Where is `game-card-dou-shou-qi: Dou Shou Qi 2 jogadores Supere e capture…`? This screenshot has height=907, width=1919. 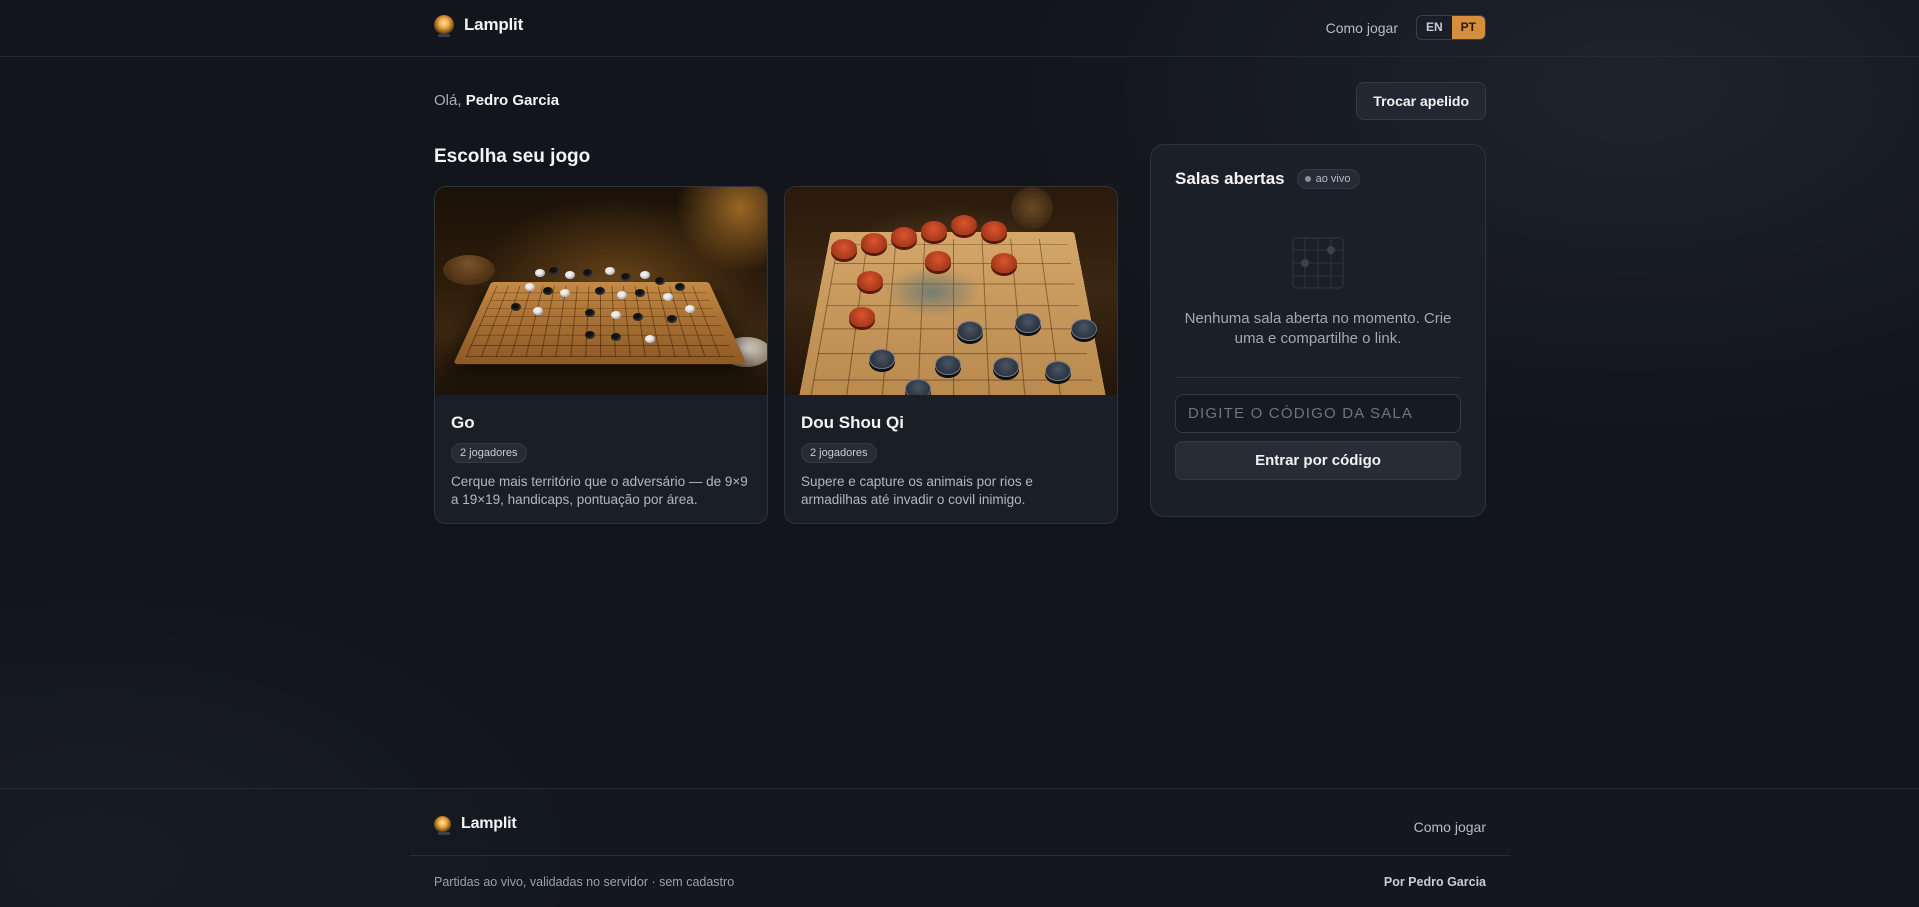
game-card-dou-shou-qi: Dou Shou Qi 2 jogadores Supere e capture… is located at coordinates (951, 355).